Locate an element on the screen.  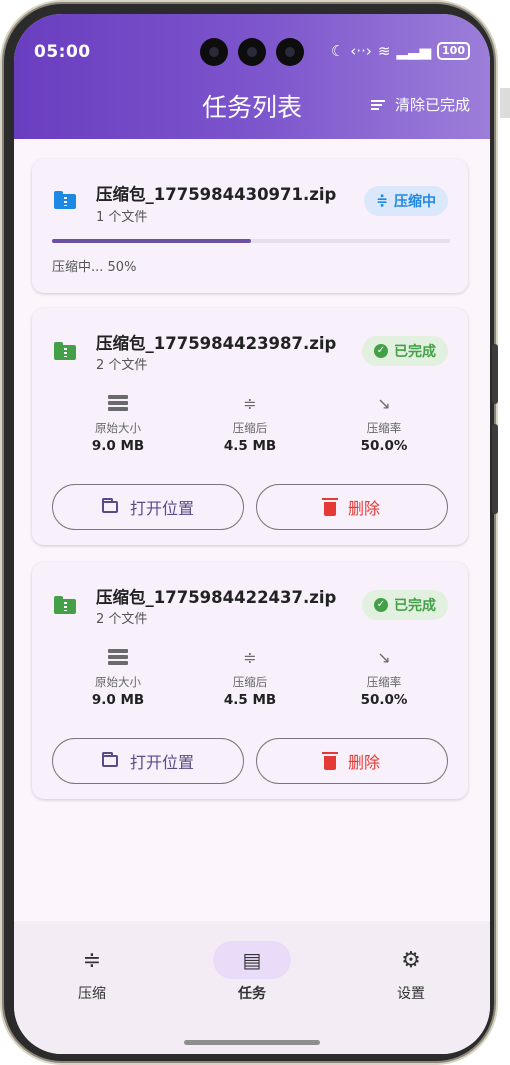
gesture-bar is located at coordinates (252, 1042).